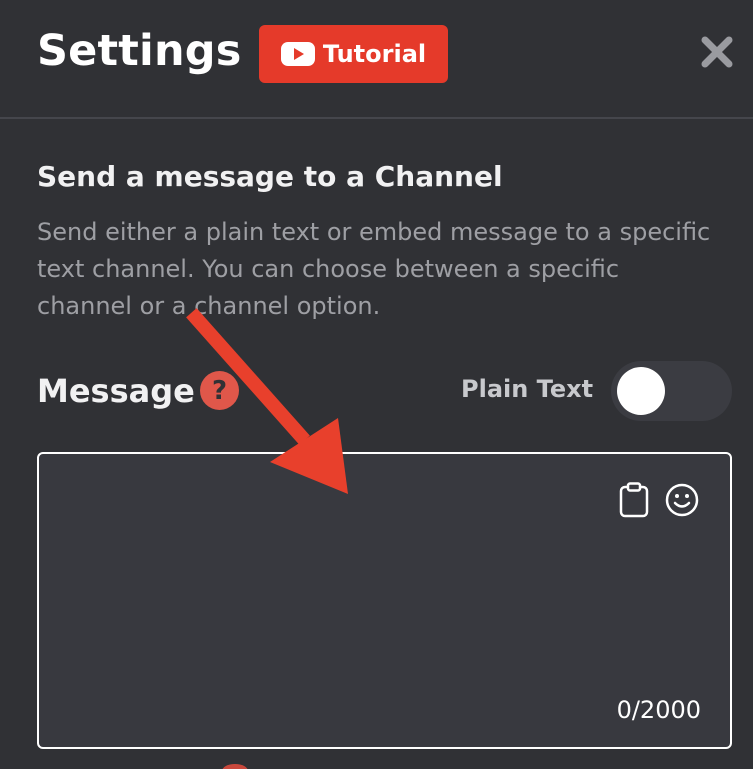 Image resolution: width=753 pixels, height=769 pixels. Describe the element at coordinates (270, 176) in the screenshot. I see `section-heading: Send a message to a Channel` at that location.